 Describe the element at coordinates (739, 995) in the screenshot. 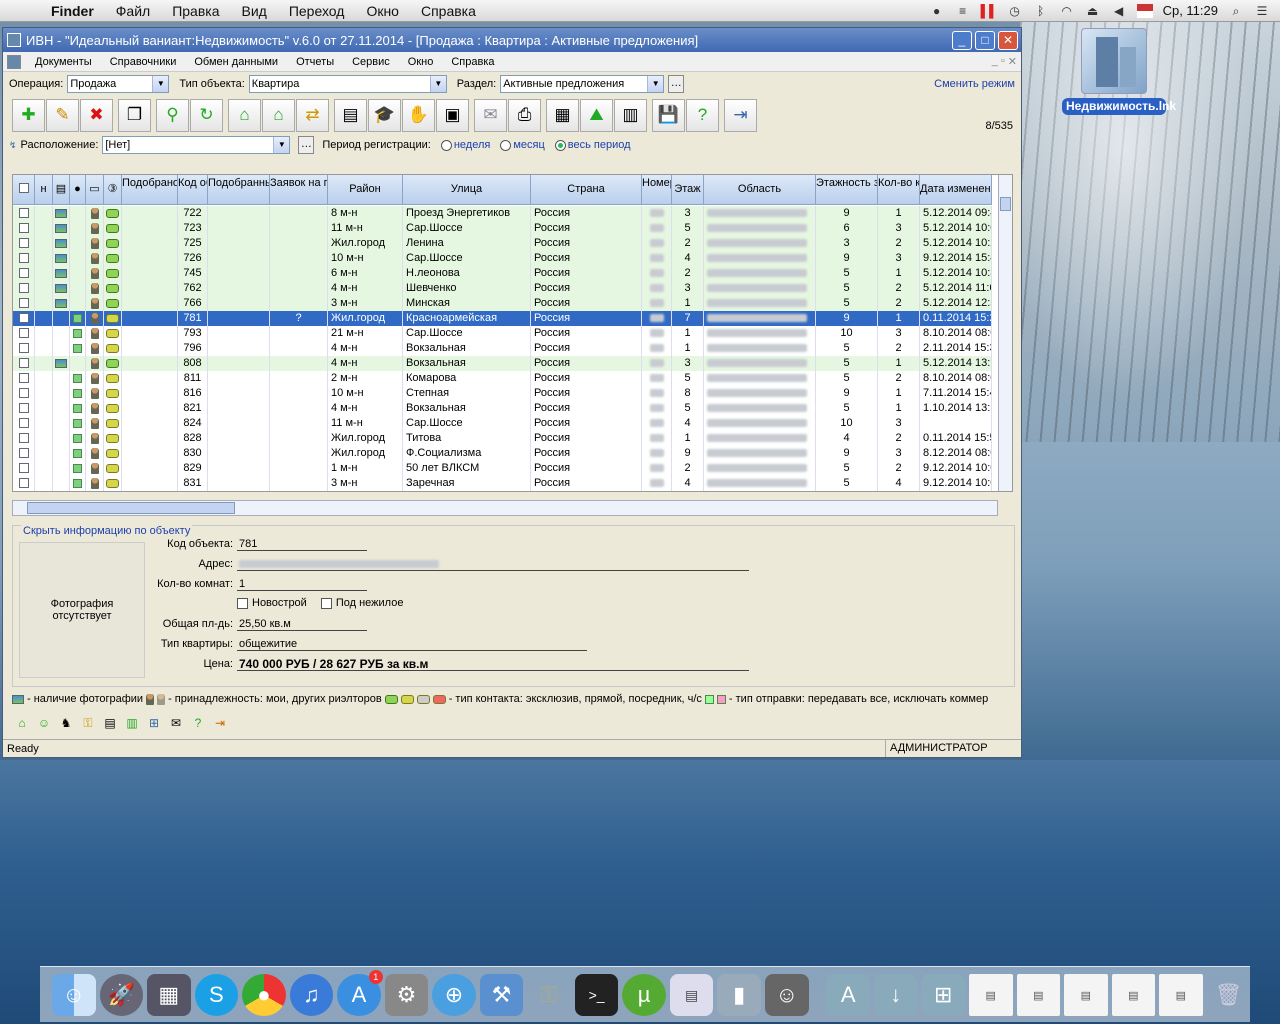

I see `building-app-icon: ▮` at that location.